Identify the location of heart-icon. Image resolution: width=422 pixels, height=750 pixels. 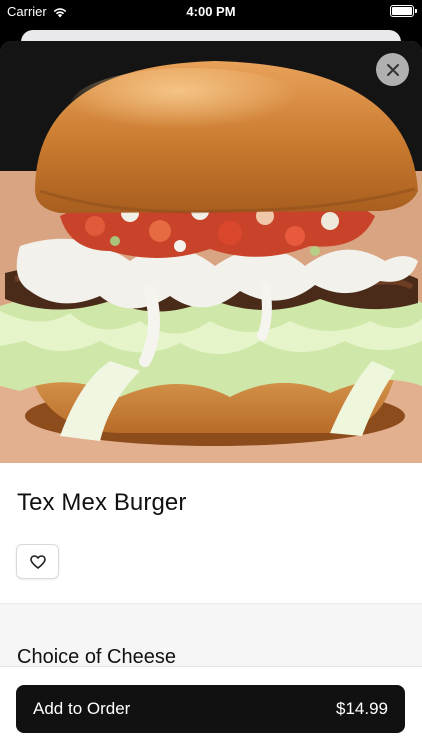
(37, 561).